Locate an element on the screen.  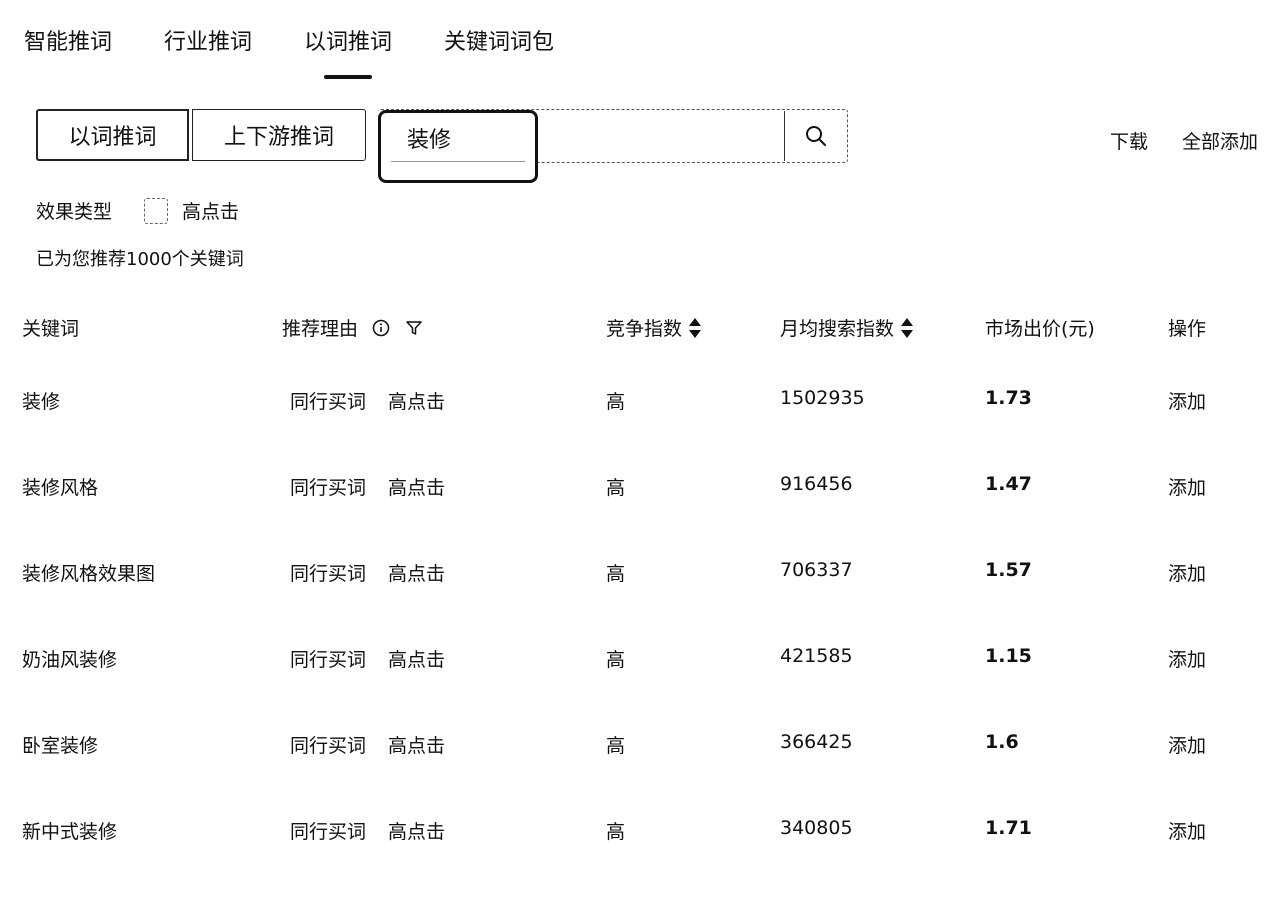
cell-price: 1.71 is located at coordinates (1008, 828).